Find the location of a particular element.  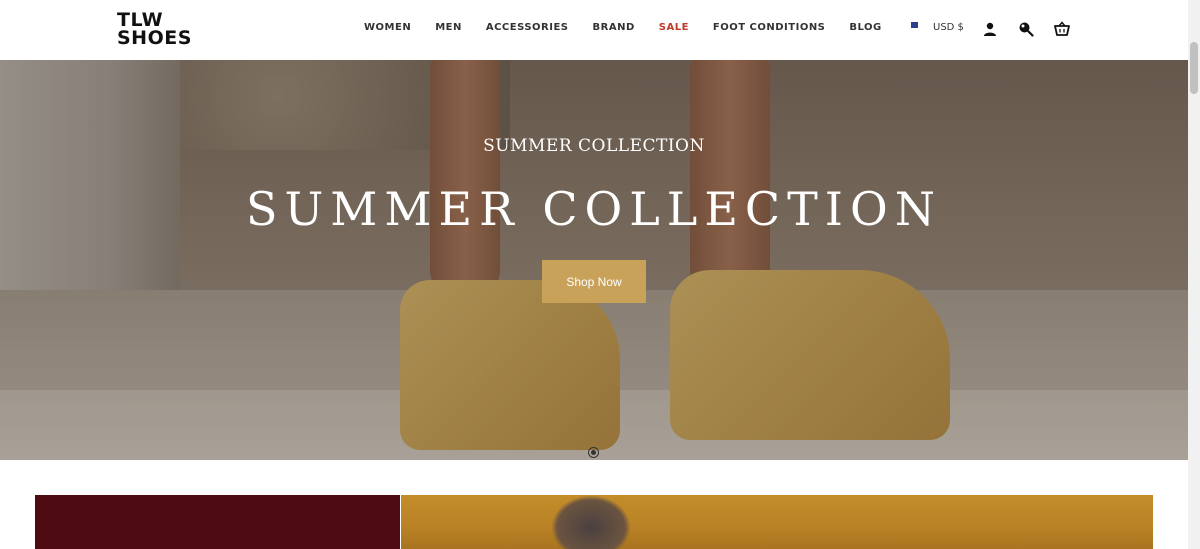

hero-subtitle: SUMMER COLLECTION is located at coordinates (594, 146).